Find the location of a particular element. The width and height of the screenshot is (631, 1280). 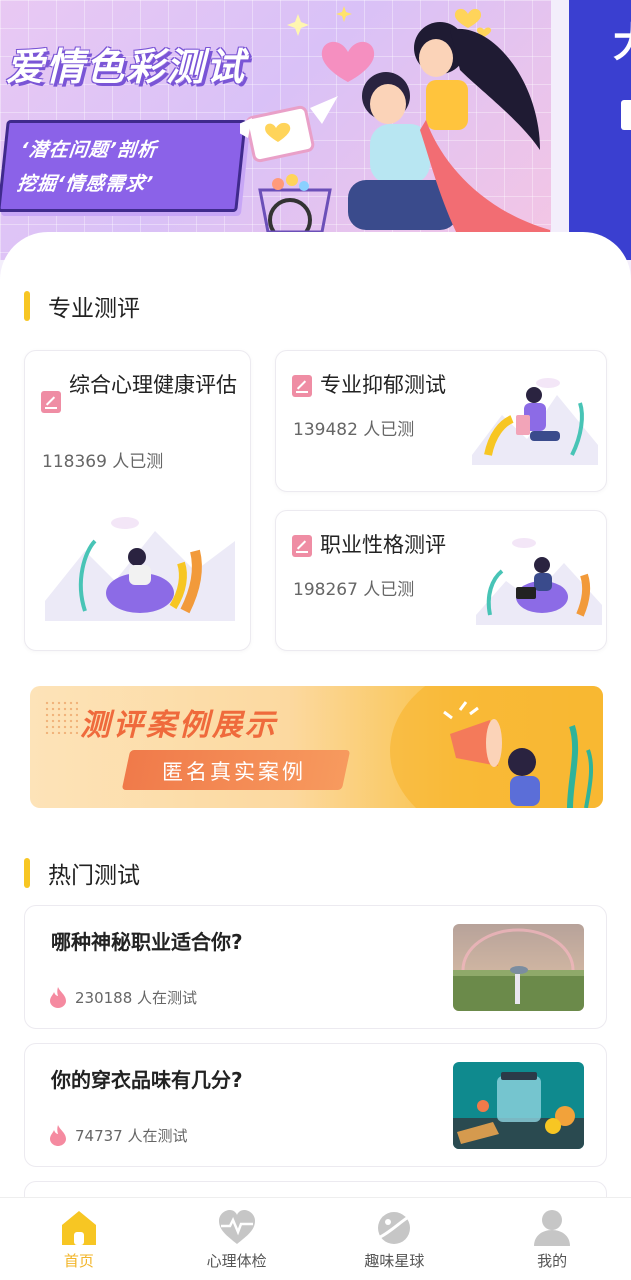

test-card-depression: 专业抑郁测试 139482 人已测 is located at coordinates (441, 421).